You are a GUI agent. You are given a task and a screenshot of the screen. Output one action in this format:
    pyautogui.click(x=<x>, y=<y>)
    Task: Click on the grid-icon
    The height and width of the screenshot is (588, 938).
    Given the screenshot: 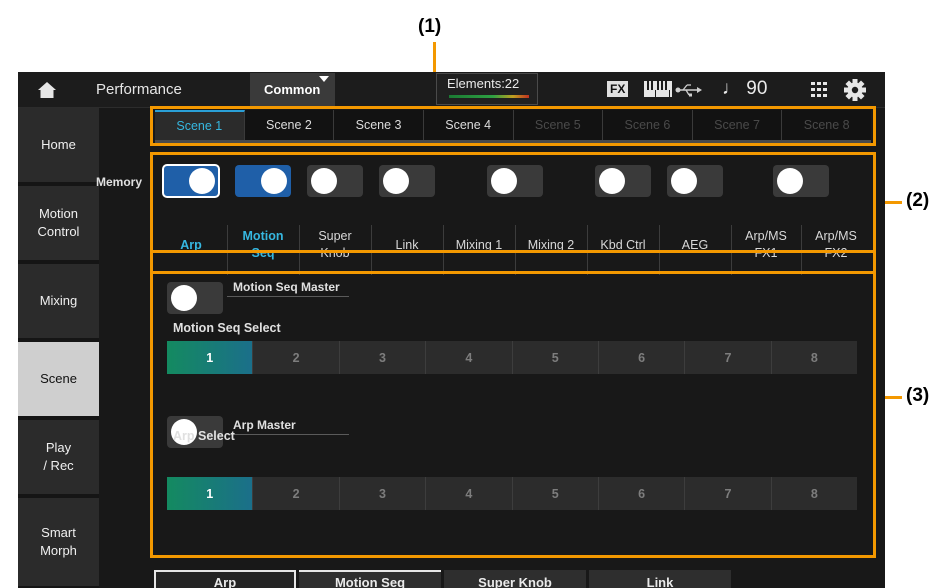 What is the action you would take?
    pyautogui.click(x=819, y=89)
    